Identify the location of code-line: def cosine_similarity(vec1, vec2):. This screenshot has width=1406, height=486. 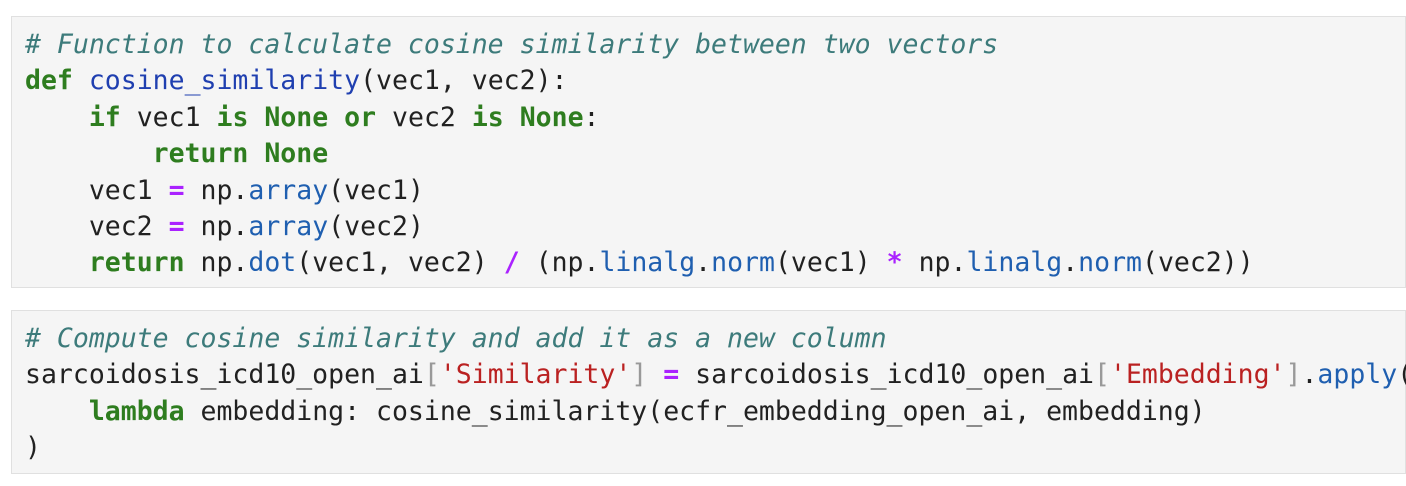
(639, 81).